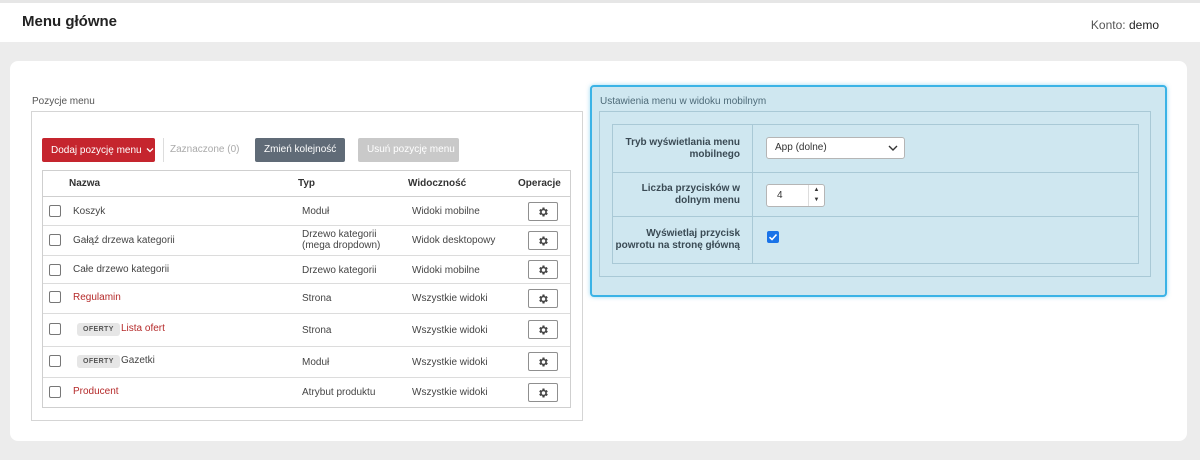 This screenshot has width=1200, height=460. Describe the element at coordinates (1108, 25) in the screenshot. I see `account-label: Konto:` at that location.